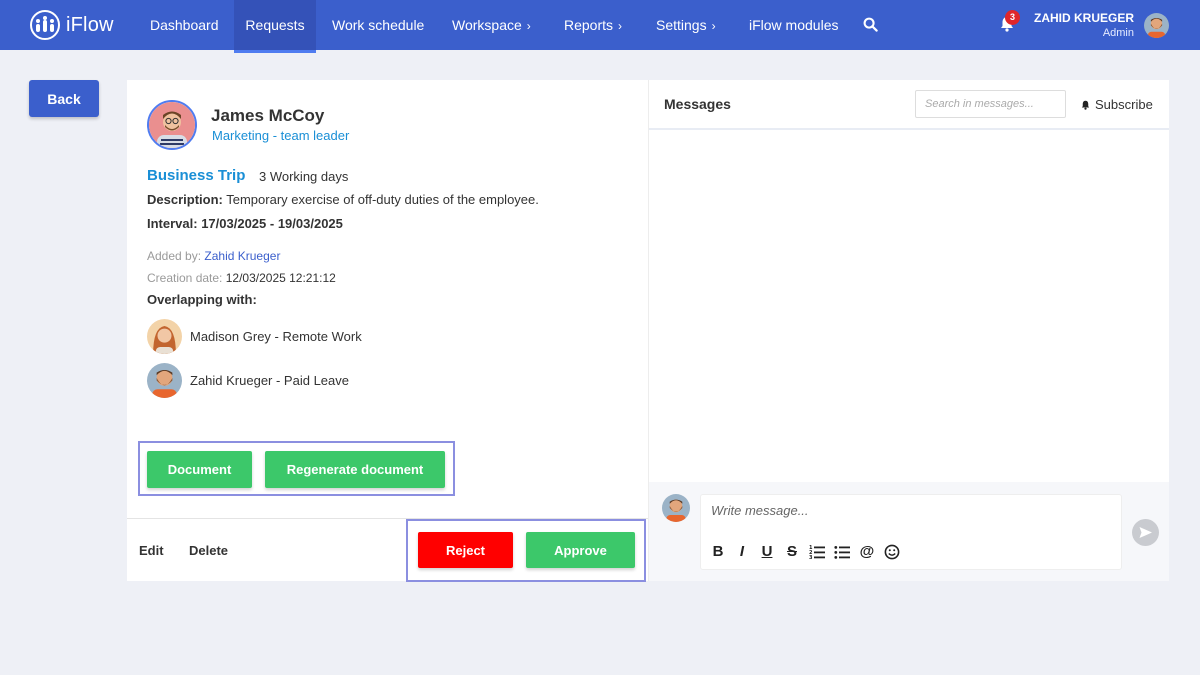 The height and width of the screenshot is (675, 1200). What do you see at coordinates (242, 256) in the screenshot?
I see `added-by-link: Zahid Krueger` at bounding box center [242, 256].